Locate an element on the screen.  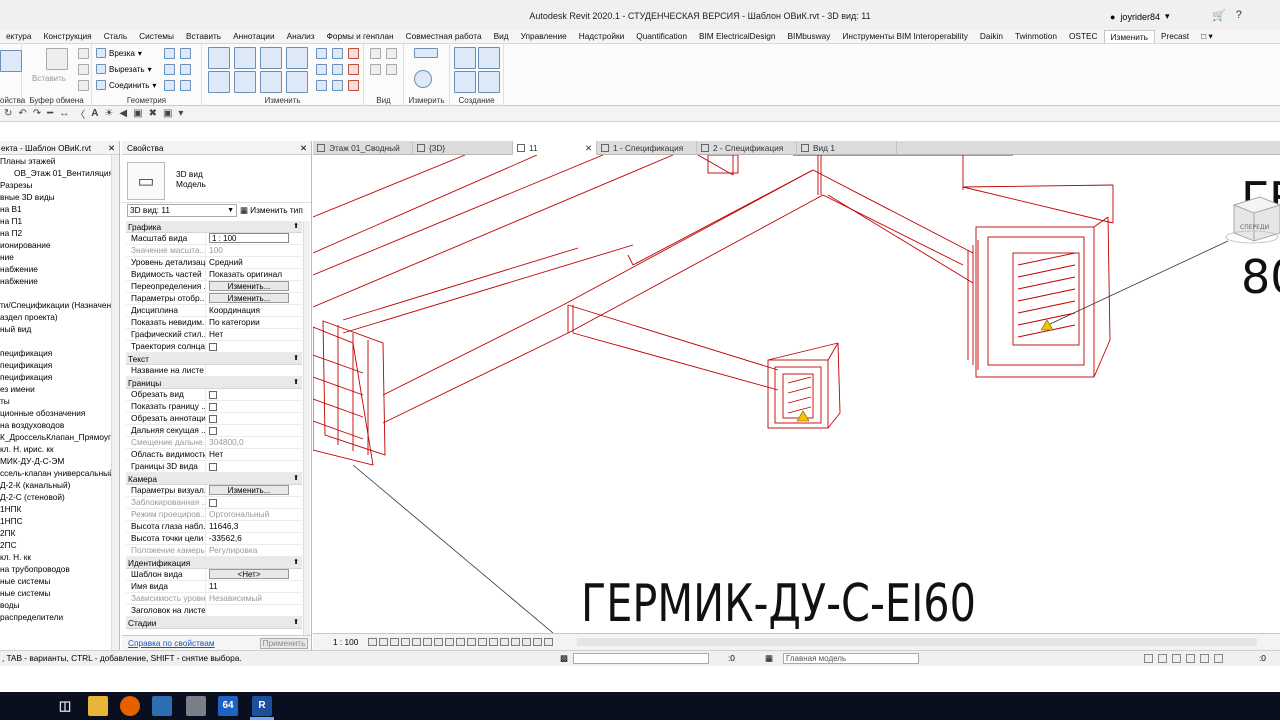
browser-tree-item: ный вид is located at coordinates (59, 329).